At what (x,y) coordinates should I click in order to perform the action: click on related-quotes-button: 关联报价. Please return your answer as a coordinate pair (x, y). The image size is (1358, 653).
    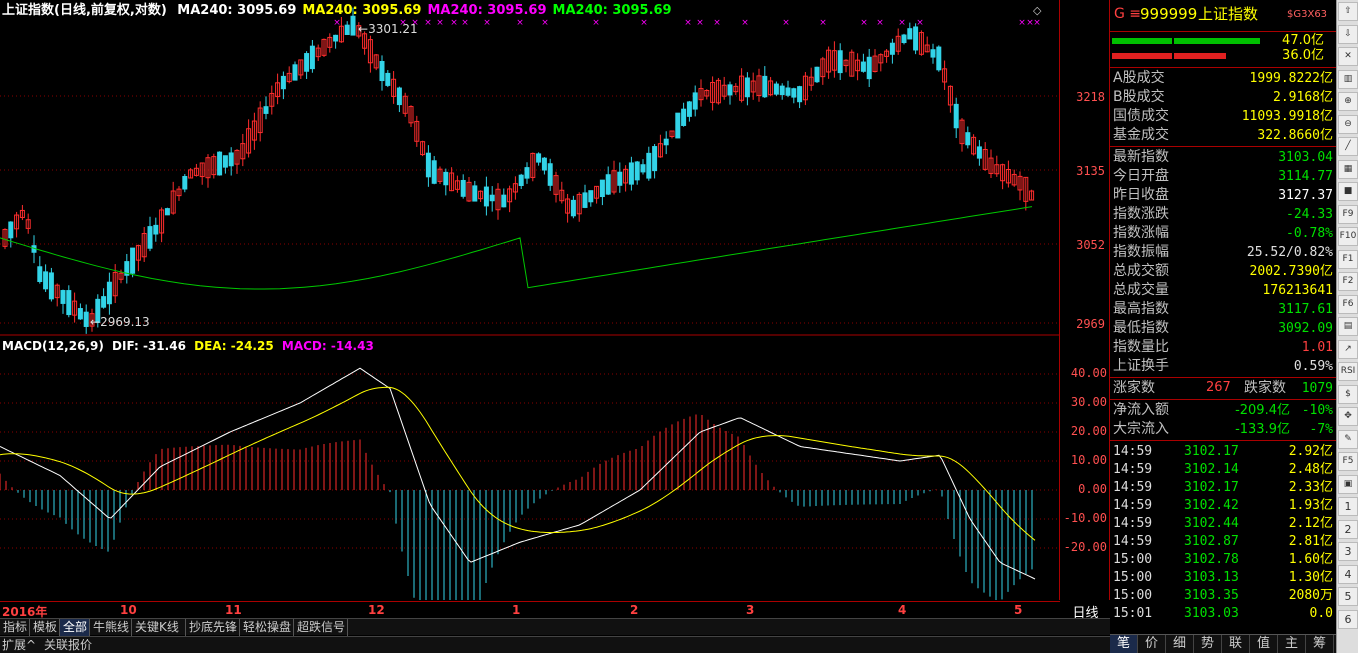
    Looking at the image, I should click on (68, 645).